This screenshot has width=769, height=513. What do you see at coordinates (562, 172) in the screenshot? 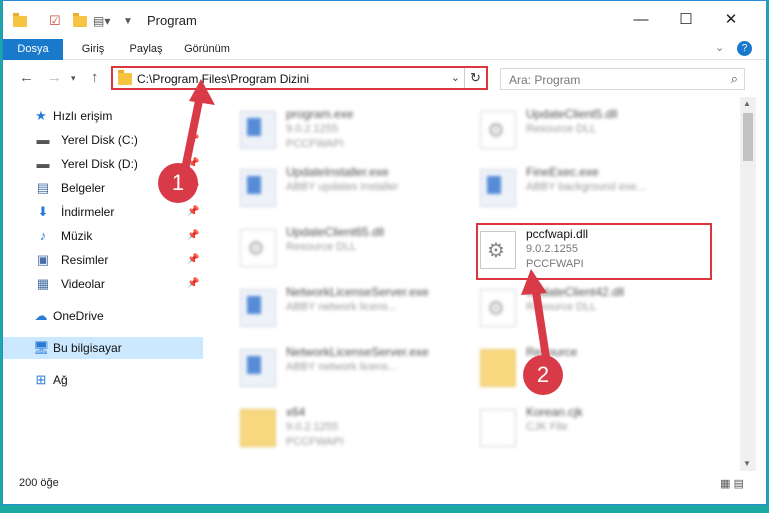
I see `file-name: FineExec.exe` at bounding box center [562, 172].